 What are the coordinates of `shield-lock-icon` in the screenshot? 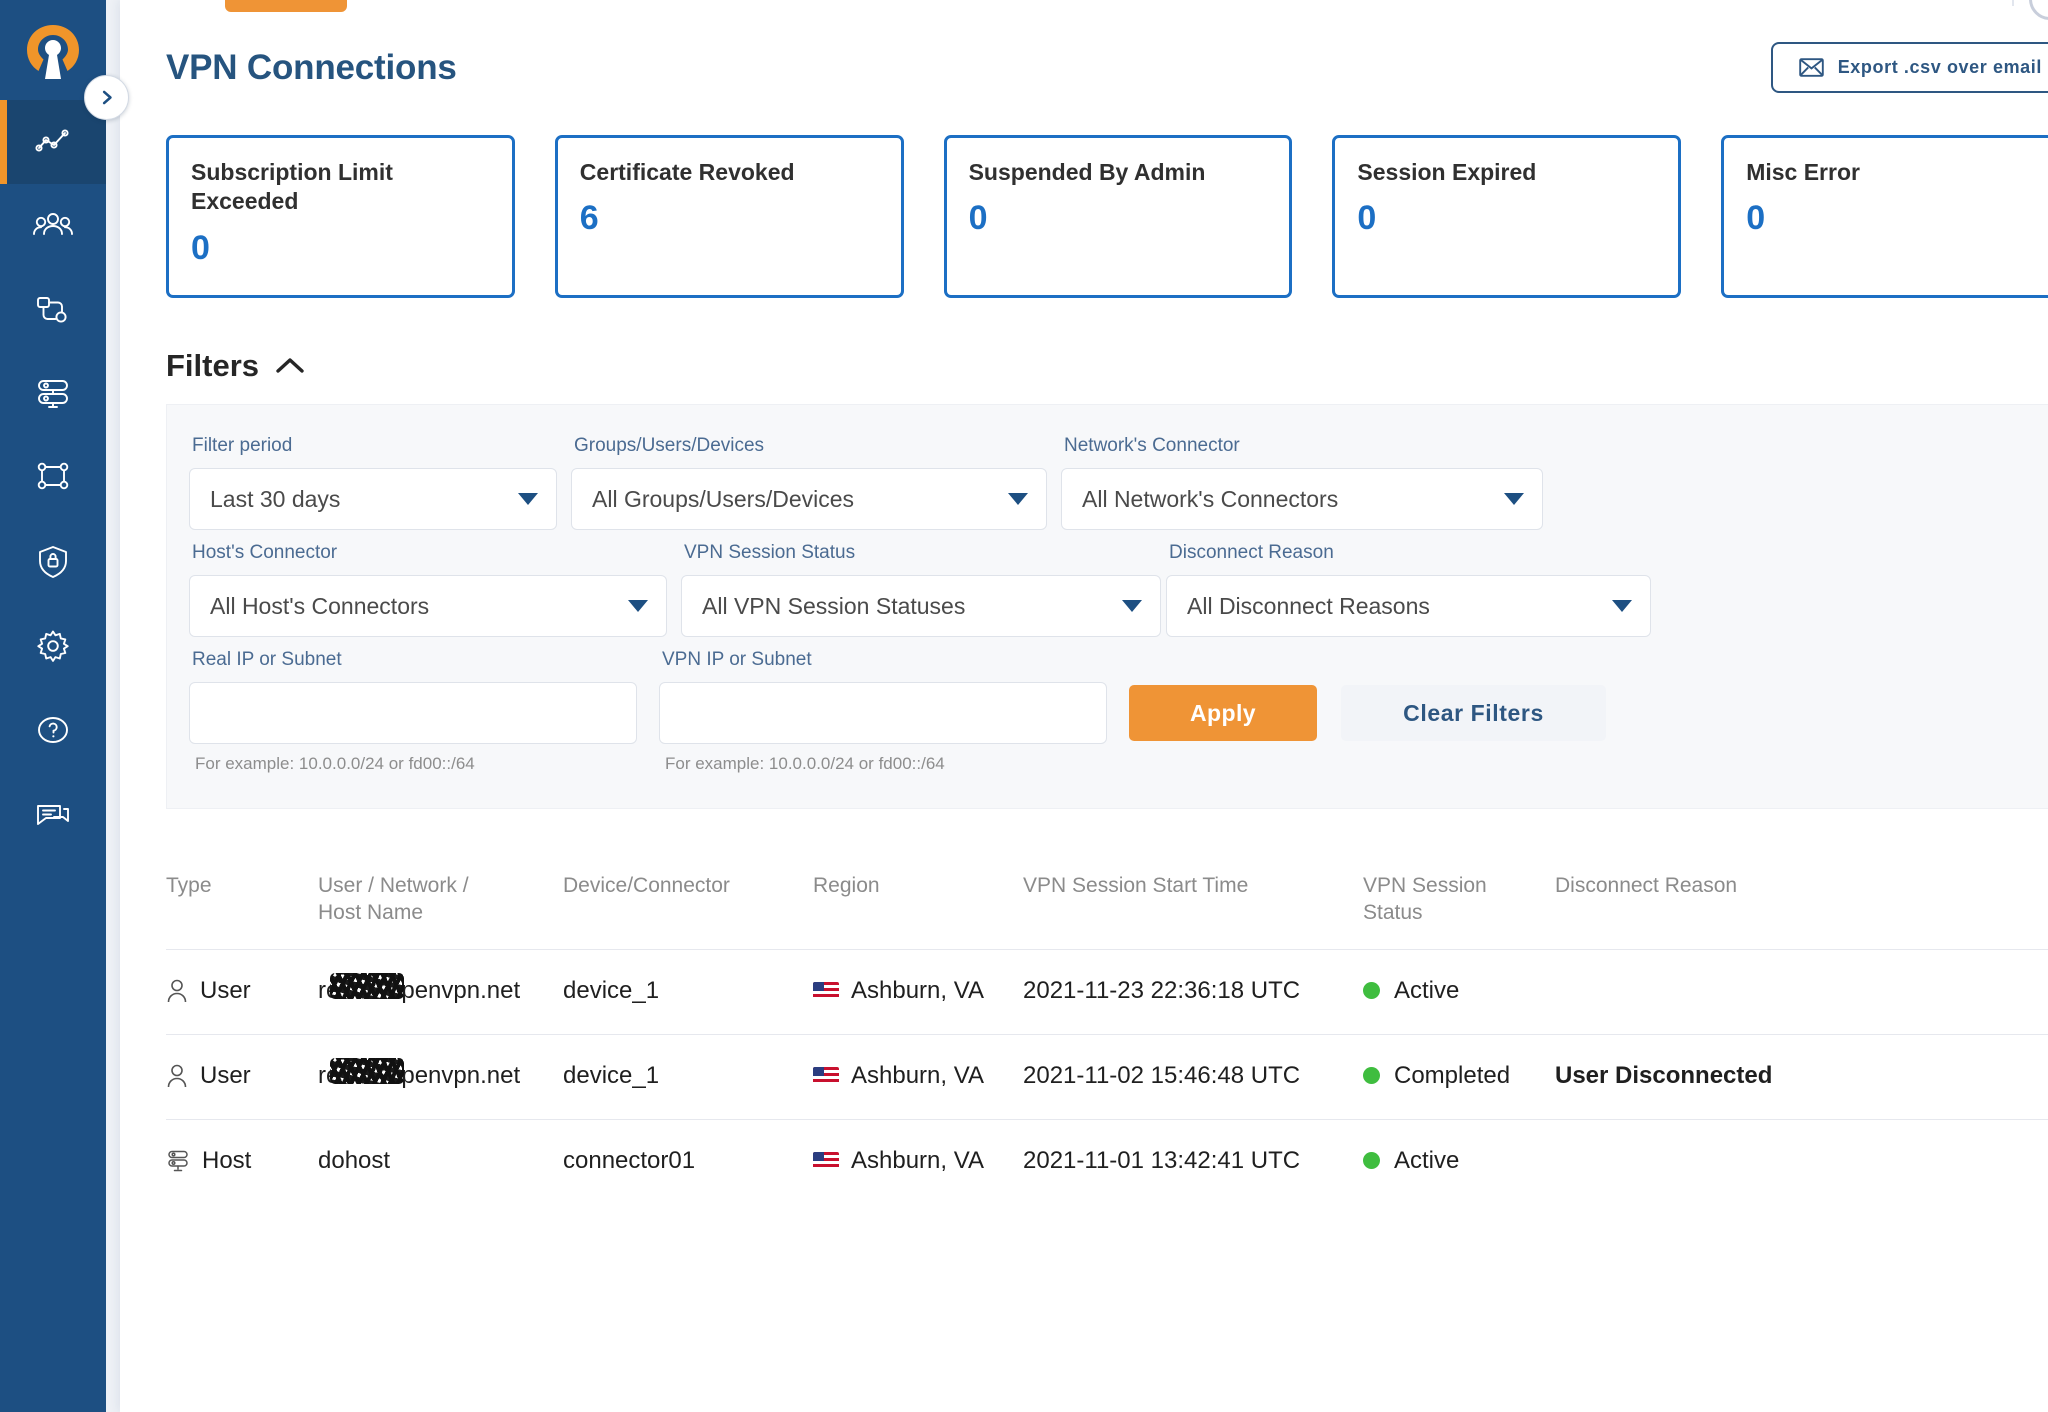 It's located at (53, 562).